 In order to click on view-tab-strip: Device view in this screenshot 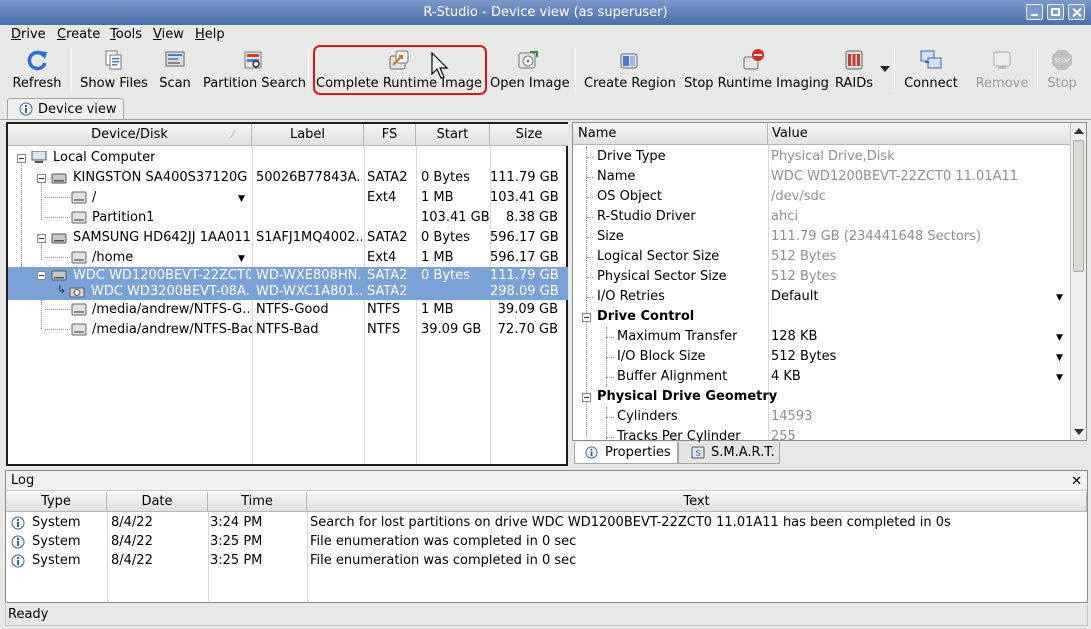, I will do `click(545, 108)`.